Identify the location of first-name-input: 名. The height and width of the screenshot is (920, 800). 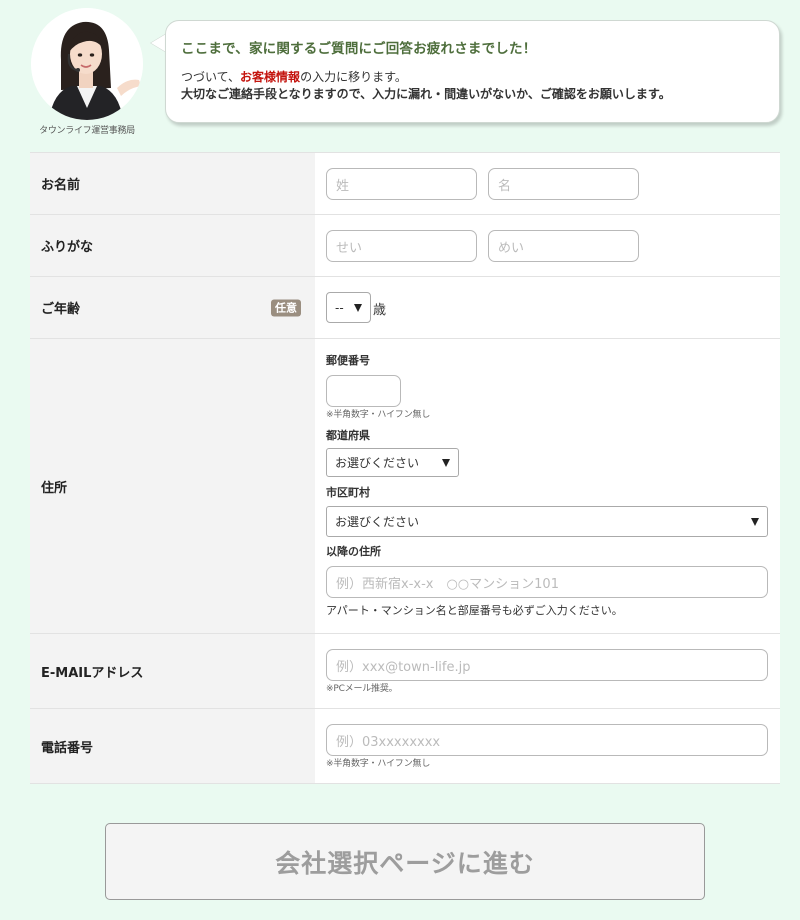
(563, 184).